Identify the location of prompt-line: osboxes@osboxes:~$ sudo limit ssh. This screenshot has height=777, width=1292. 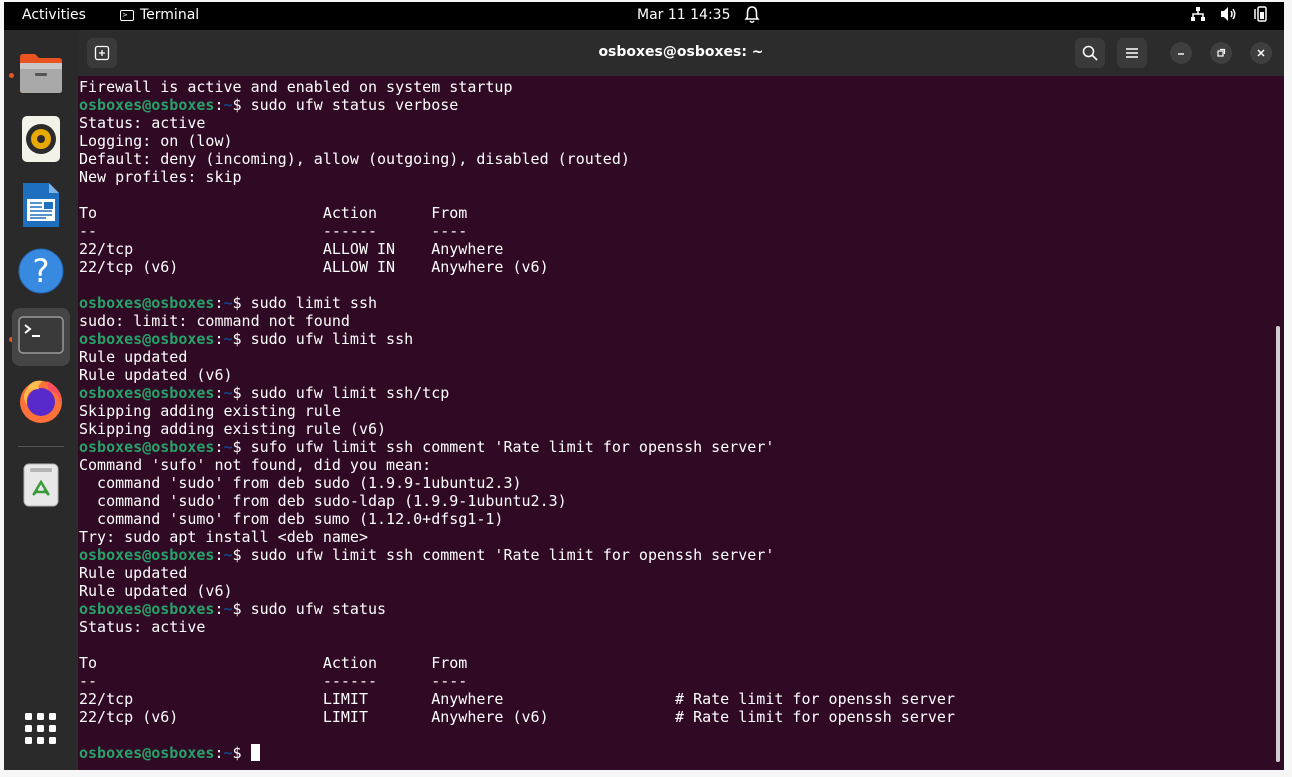
(676, 303).